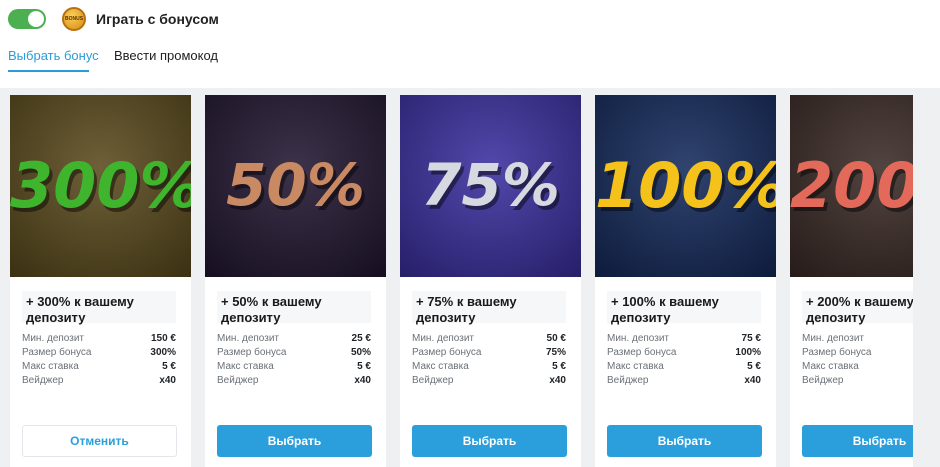  Describe the element at coordinates (360, 352) in the screenshot. I see `detail-value-bonus-size: 50%` at that location.